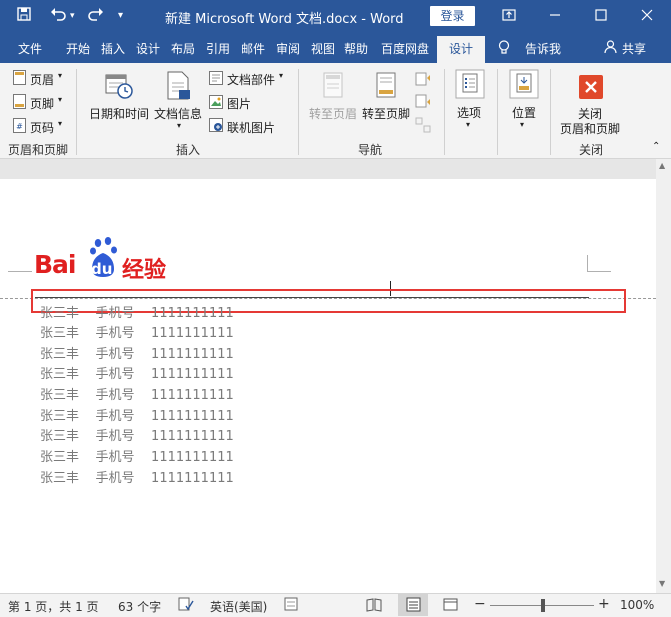 The image size is (671, 617). What do you see at coordinates (60, 123) in the screenshot?
I see `page-number-dropdown-icon: ▾` at bounding box center [60, 123].